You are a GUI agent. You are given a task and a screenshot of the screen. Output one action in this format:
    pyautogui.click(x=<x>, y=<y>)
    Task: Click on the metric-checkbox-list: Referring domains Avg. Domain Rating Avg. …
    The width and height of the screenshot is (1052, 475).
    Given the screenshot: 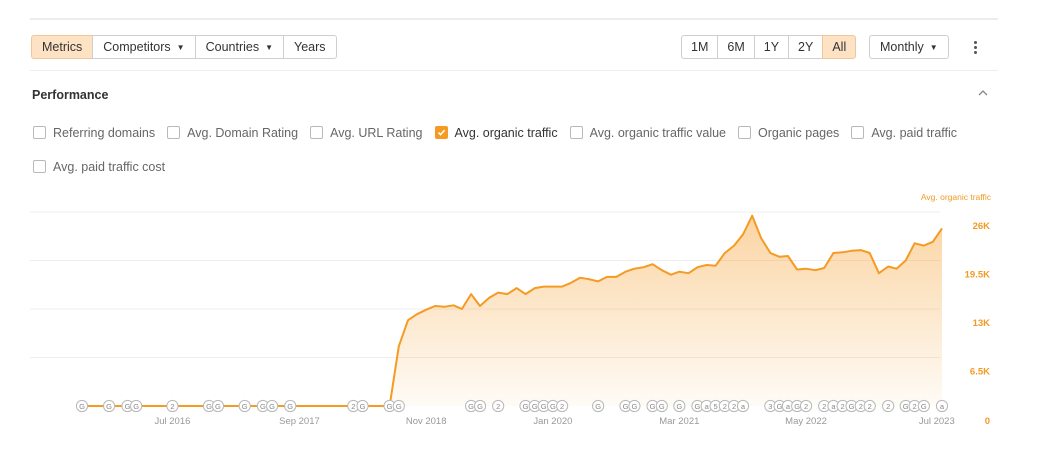 What is the action you would take?
    pyautogui.click(x=518, y=149)
    